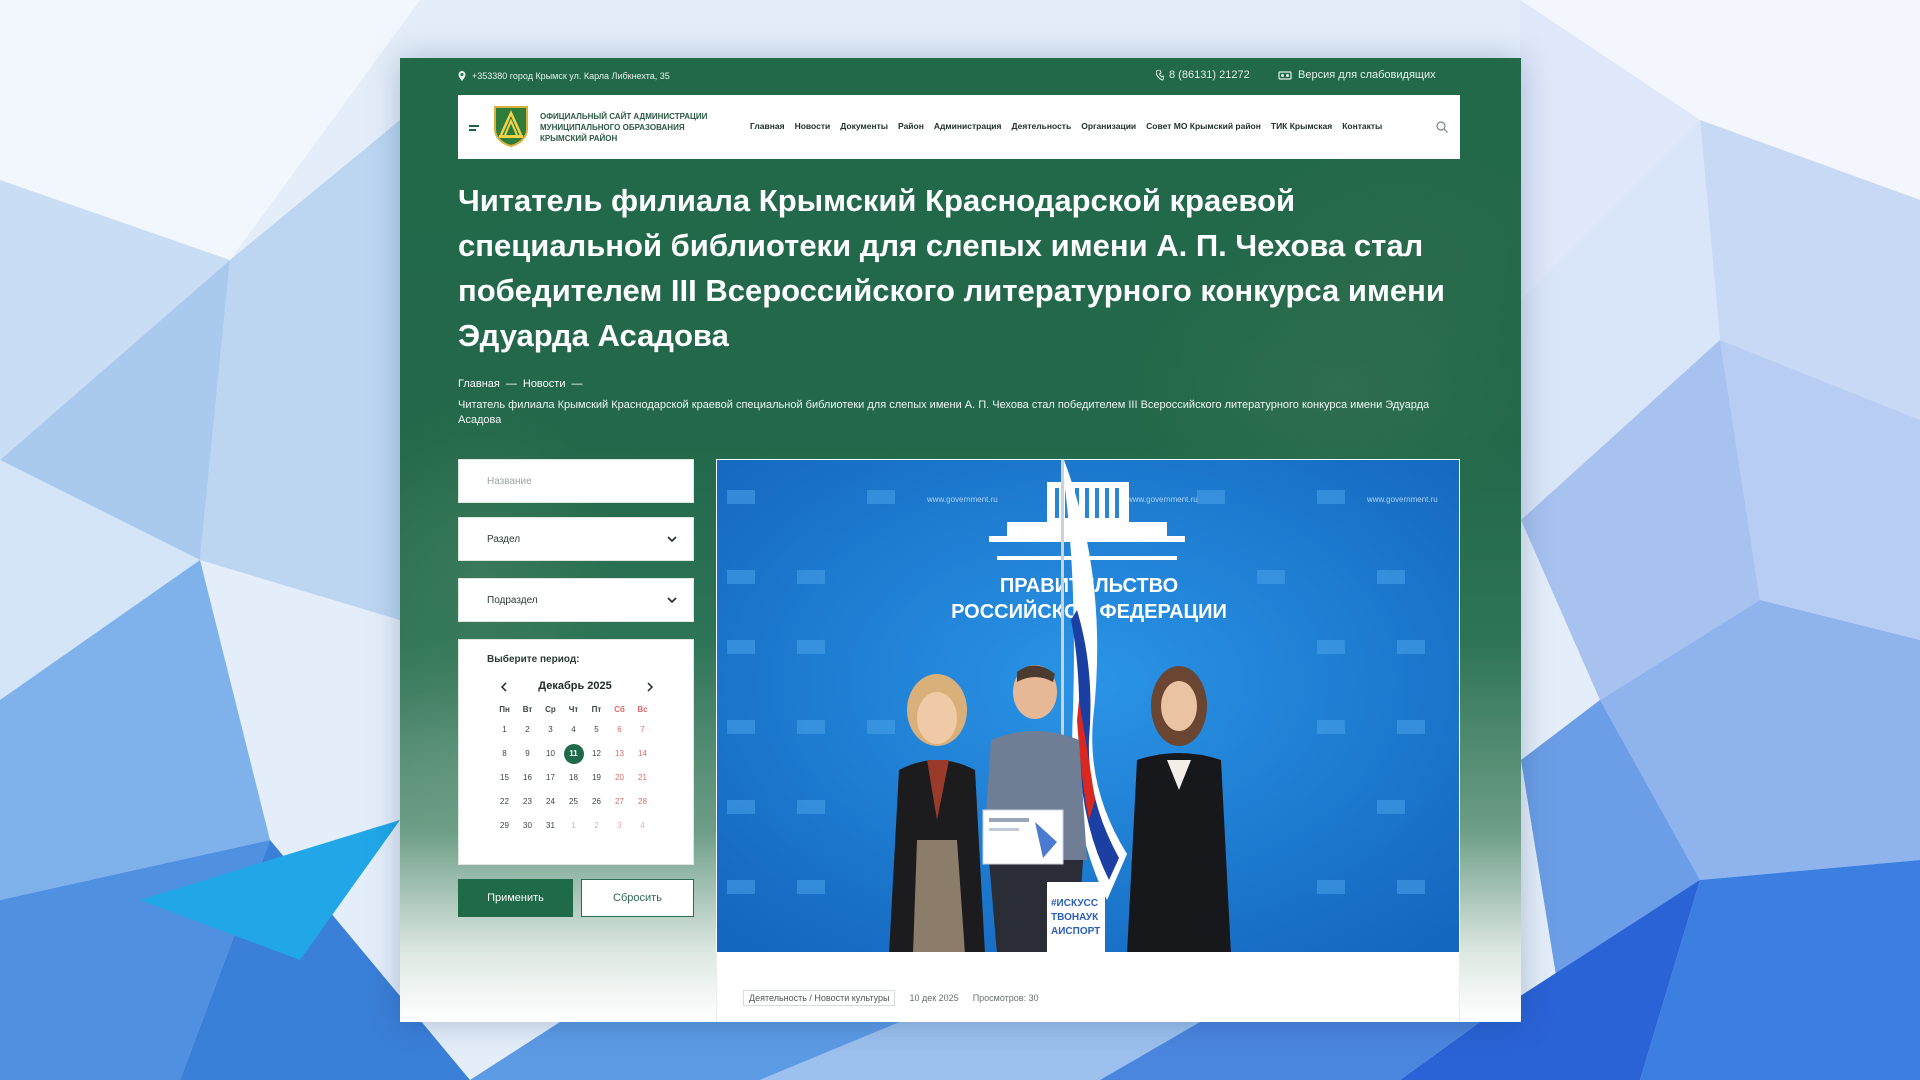  Describe the element at coordinates (550, 709) in the screenshot. I see `weekday-header: Ср` at that location.